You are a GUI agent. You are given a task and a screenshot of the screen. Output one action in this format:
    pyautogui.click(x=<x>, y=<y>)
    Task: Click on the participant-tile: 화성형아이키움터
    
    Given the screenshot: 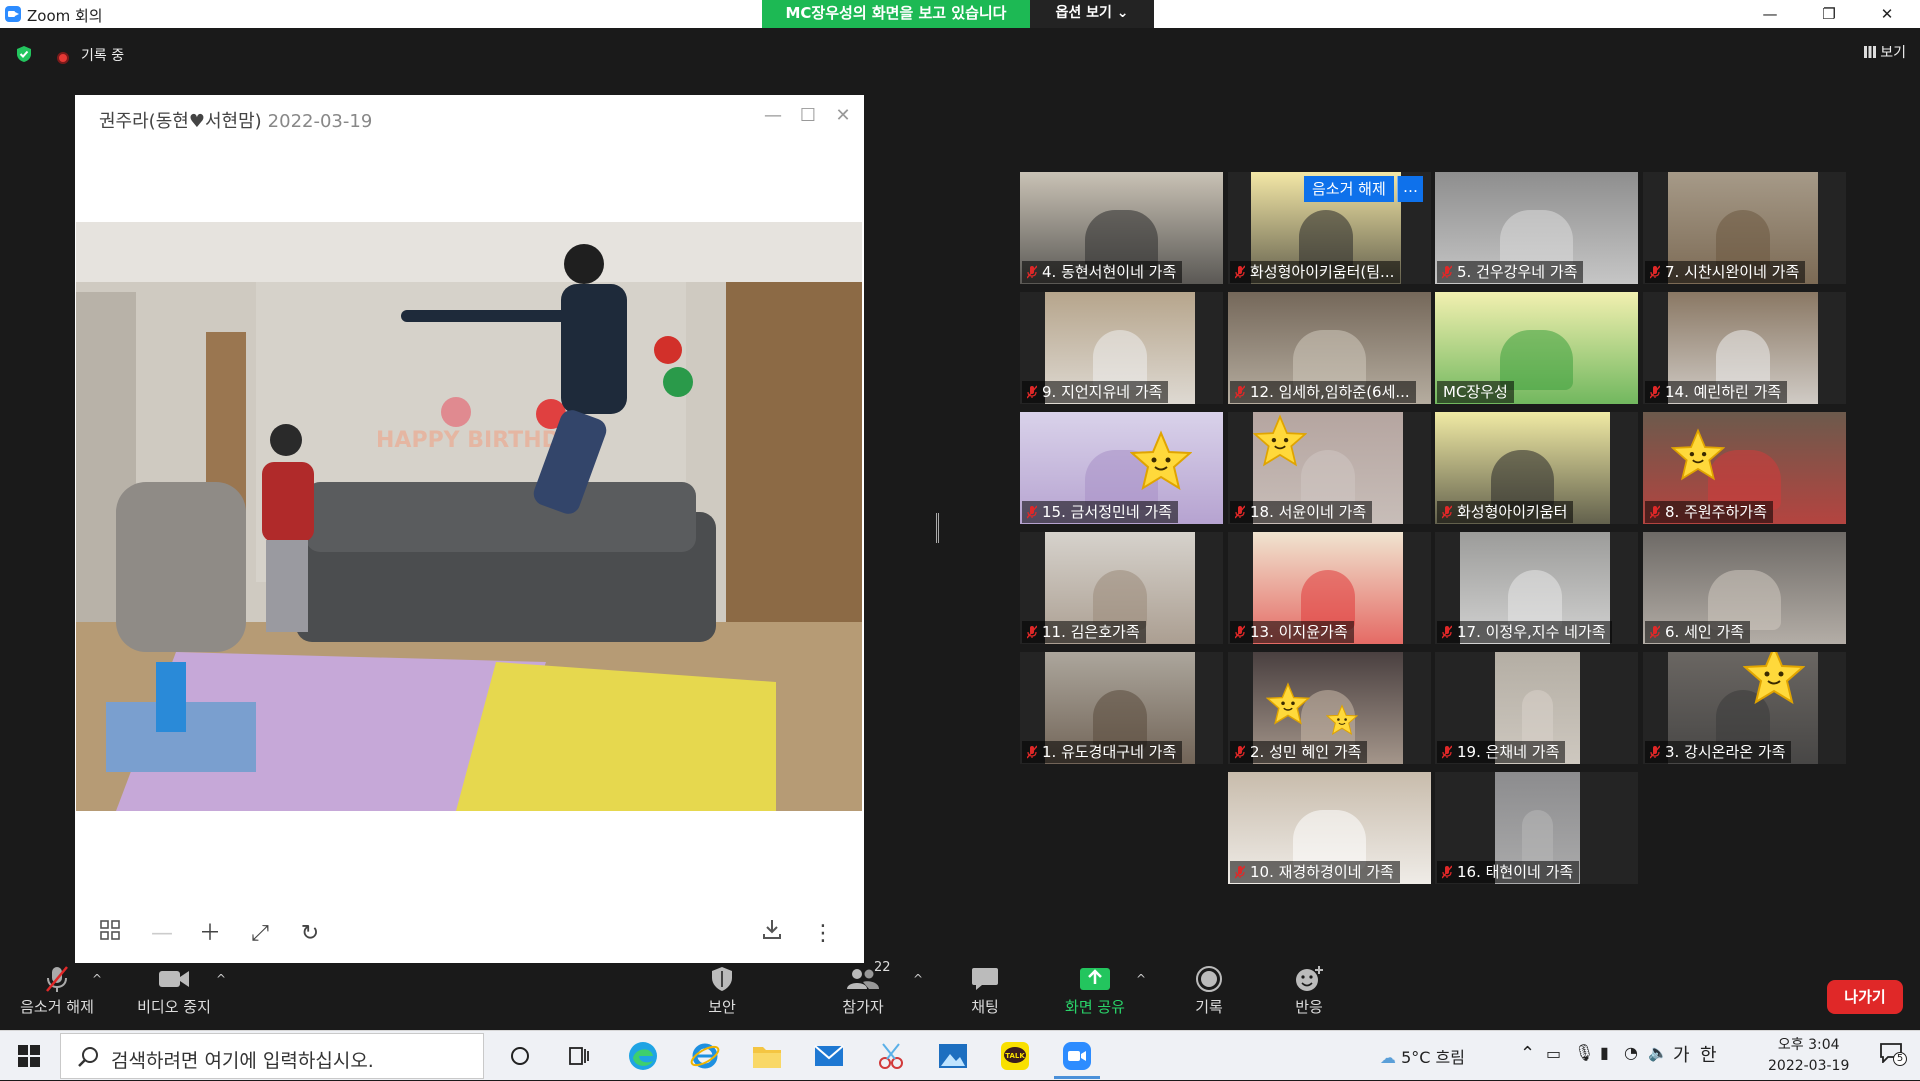 What is the action you would take?
    pyautogui.click(x=1536, y=468)
    